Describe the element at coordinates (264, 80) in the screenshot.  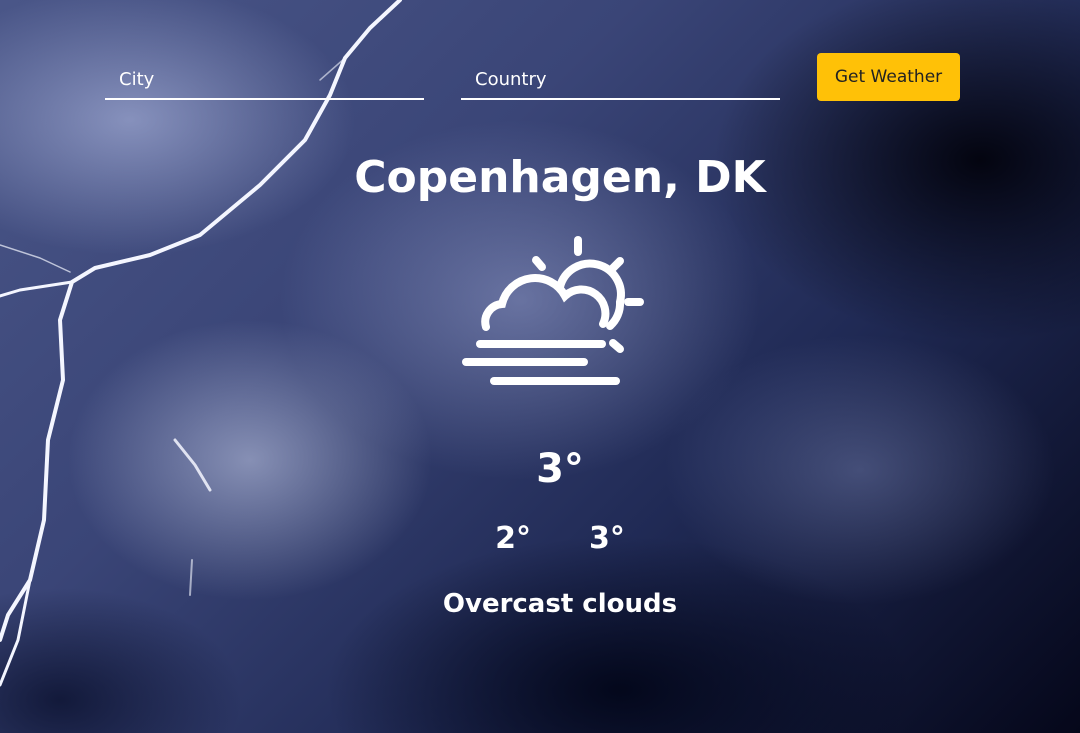
I see `city-input` at that location.